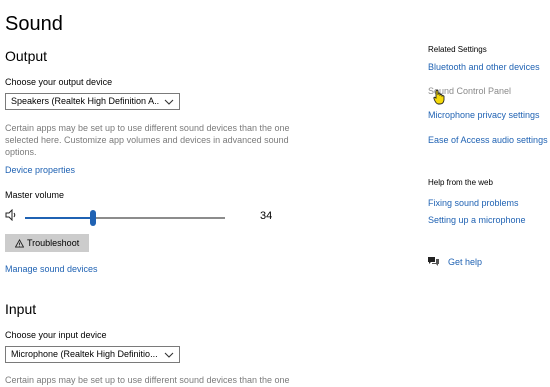 The height and width of the screenshot is (387, 550). Describe the element at coordinates (35, 195) in the screenshot. I see `master-volume-label: Master volume` at that location.